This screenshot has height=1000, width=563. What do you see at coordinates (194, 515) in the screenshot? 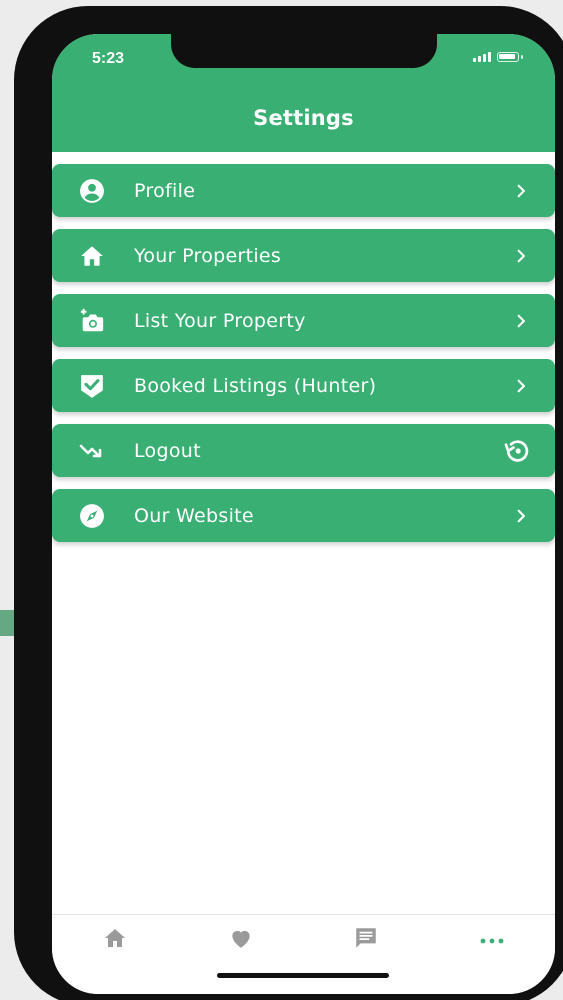
I see `menu-item-label: Our Website` at bounding box center [194, 515].